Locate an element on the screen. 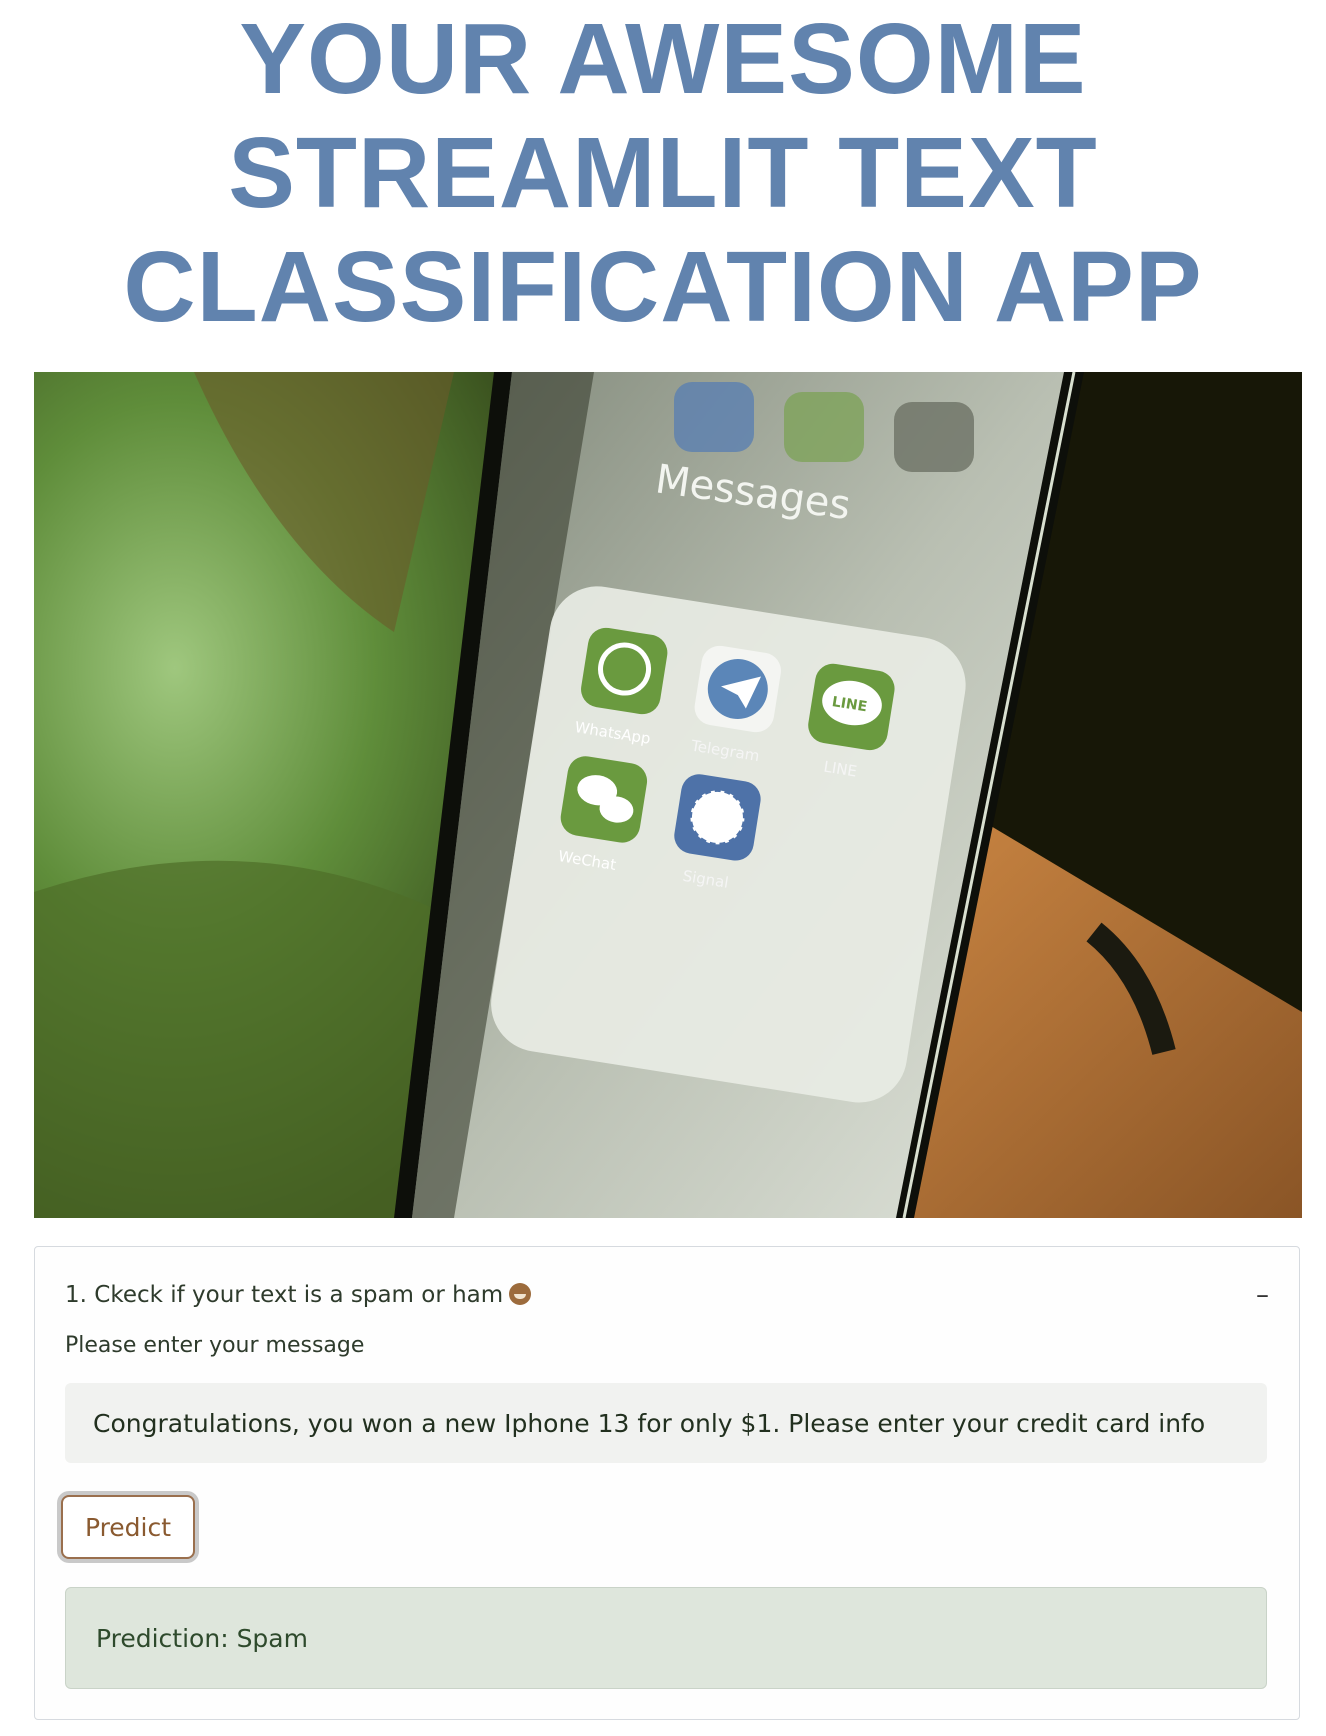  message-input-label: Please enter your message is located at coordinates (215, 1345).